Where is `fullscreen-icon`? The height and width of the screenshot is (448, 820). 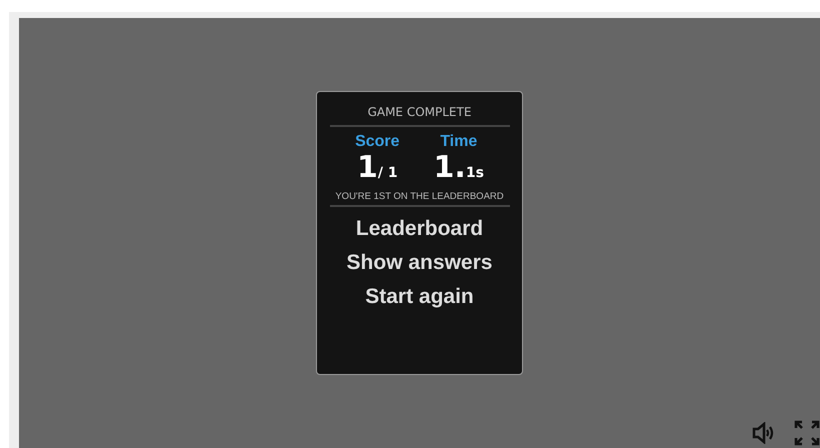 fullscreen-icon is located at coordinates (807, 433).